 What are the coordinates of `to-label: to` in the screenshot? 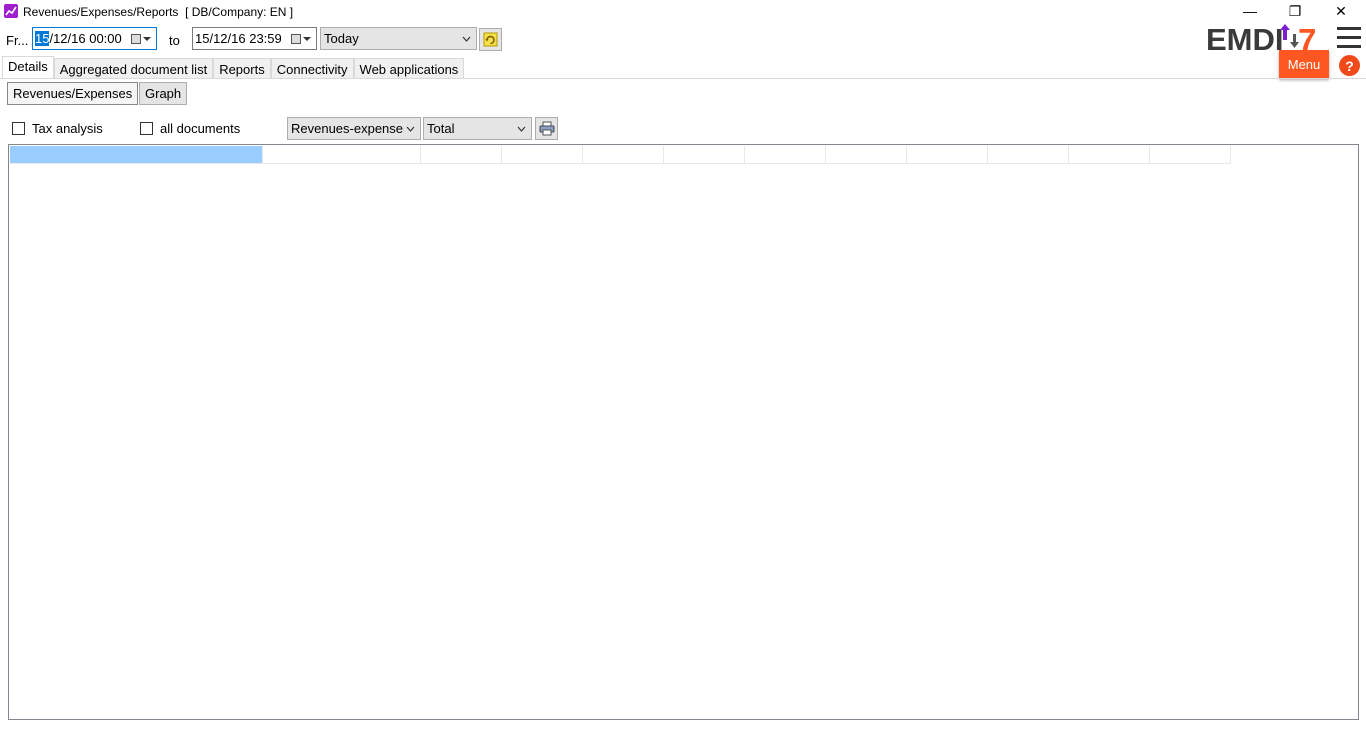 It's located at (174, 40).